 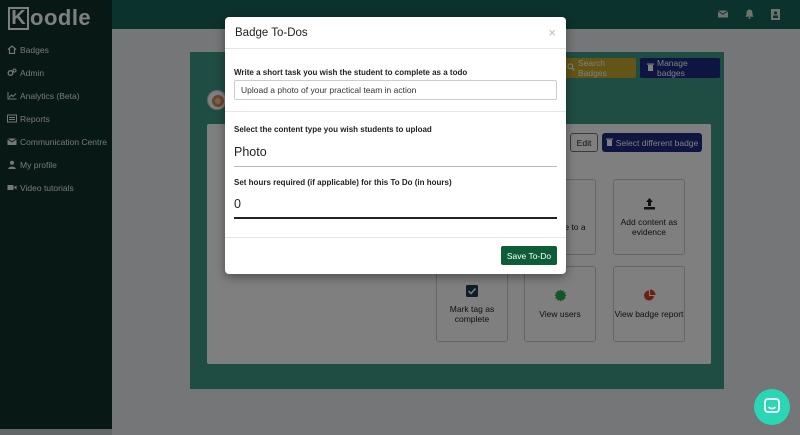 I want to click on chat-widget-button, so click(x=772, y=407).